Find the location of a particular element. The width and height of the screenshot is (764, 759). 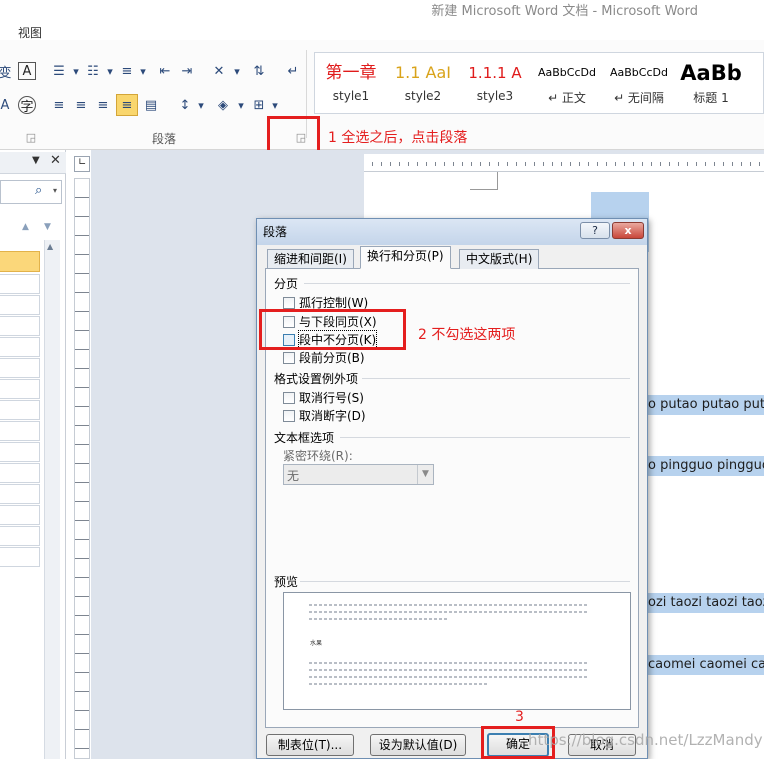

style-item-style2: 1.1 AaI style2 is located at coordinates (423, 84).